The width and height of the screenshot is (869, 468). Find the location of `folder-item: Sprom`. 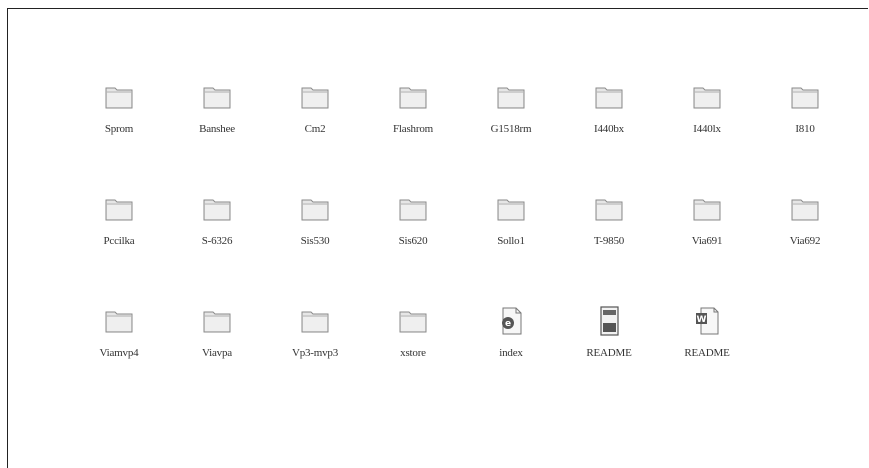

folder-item: Sprom is located at coordinates (119, 135).